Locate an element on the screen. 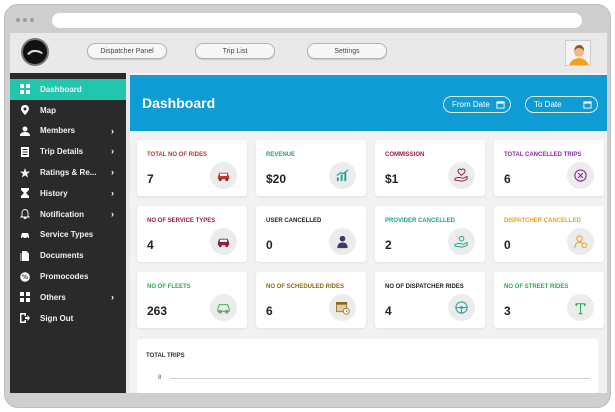 The height and width of the screenshot is (412, 615). sidebar-item-notification: Notification › is located at coordinates (68, 214).